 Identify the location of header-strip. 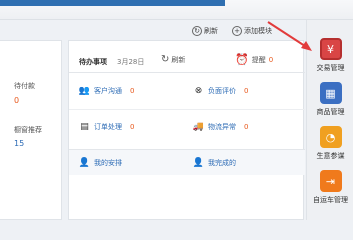
(112, 3).